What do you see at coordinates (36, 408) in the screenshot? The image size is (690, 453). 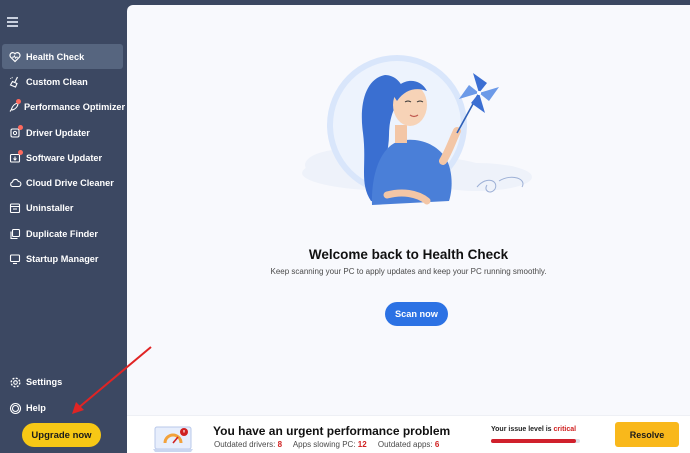 I see `help-label: Help` at bounding box center [36, 408].